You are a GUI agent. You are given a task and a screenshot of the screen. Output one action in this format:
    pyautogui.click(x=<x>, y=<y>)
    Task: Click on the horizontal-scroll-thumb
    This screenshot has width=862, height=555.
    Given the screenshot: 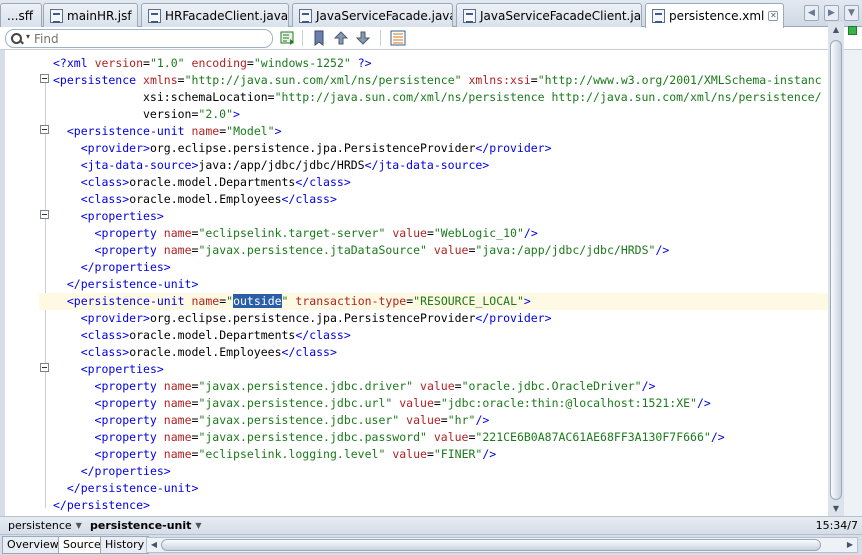 What is the action you would take?
    pyautogui.click(x=491, y=545)
    